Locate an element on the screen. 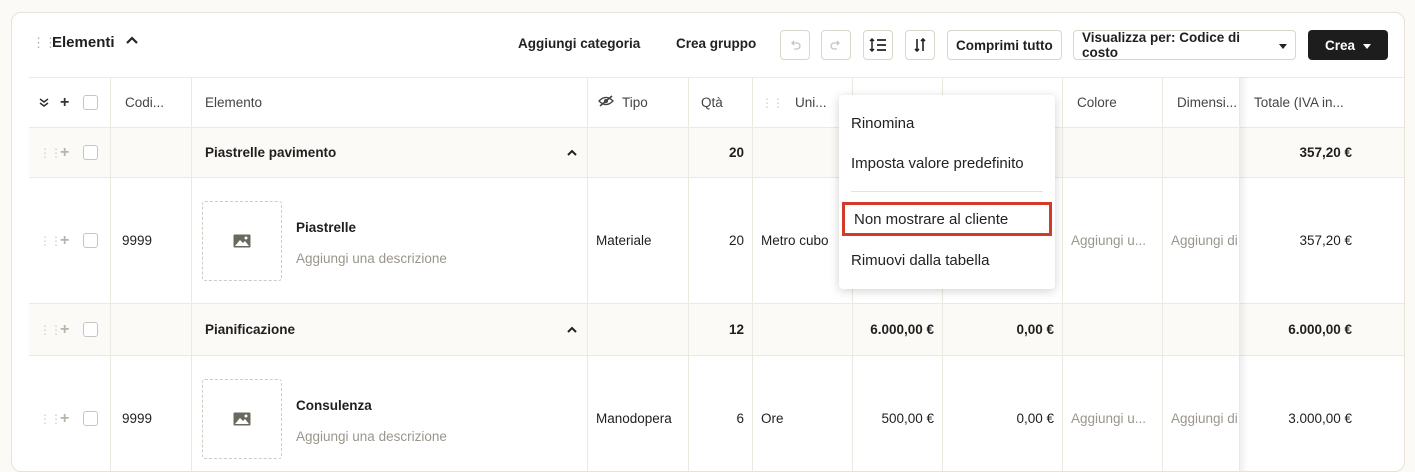  column-qty: Qtà is located at coordinates (721, 102).